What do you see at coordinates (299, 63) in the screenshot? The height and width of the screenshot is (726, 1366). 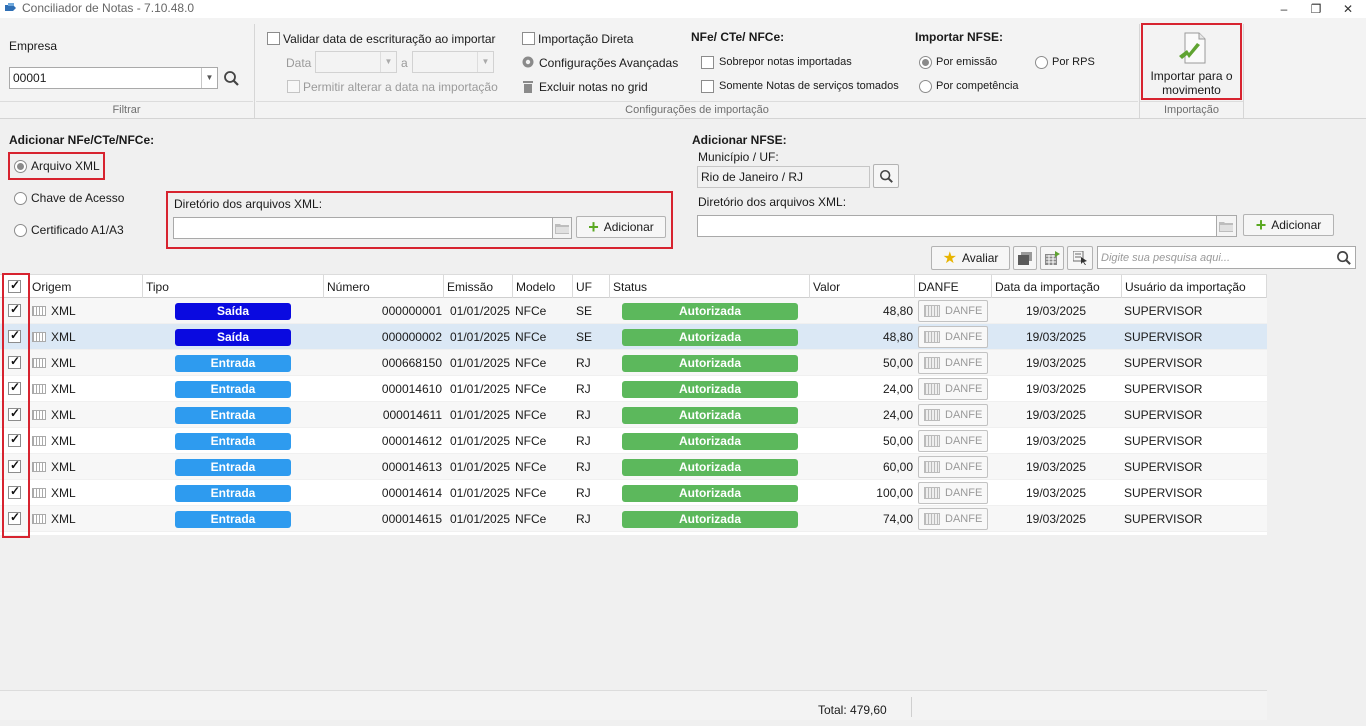 I see `data-label: Data` at bounding box center [299, 63].